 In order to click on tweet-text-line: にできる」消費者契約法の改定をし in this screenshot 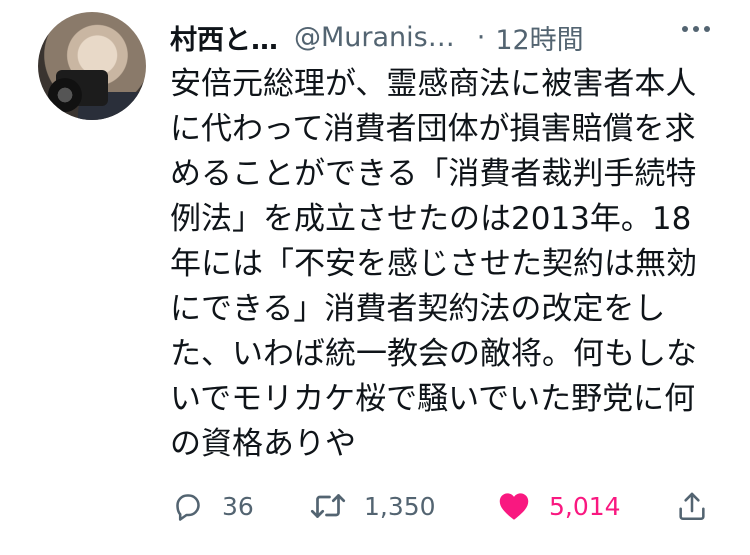, I will do `click(418, 309)`.